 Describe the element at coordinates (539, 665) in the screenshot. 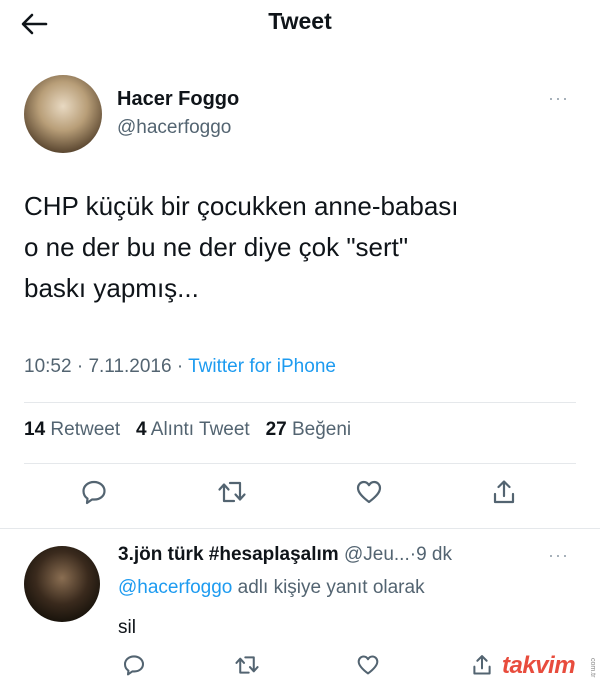

I see `watermark-text: takvim` at that location.